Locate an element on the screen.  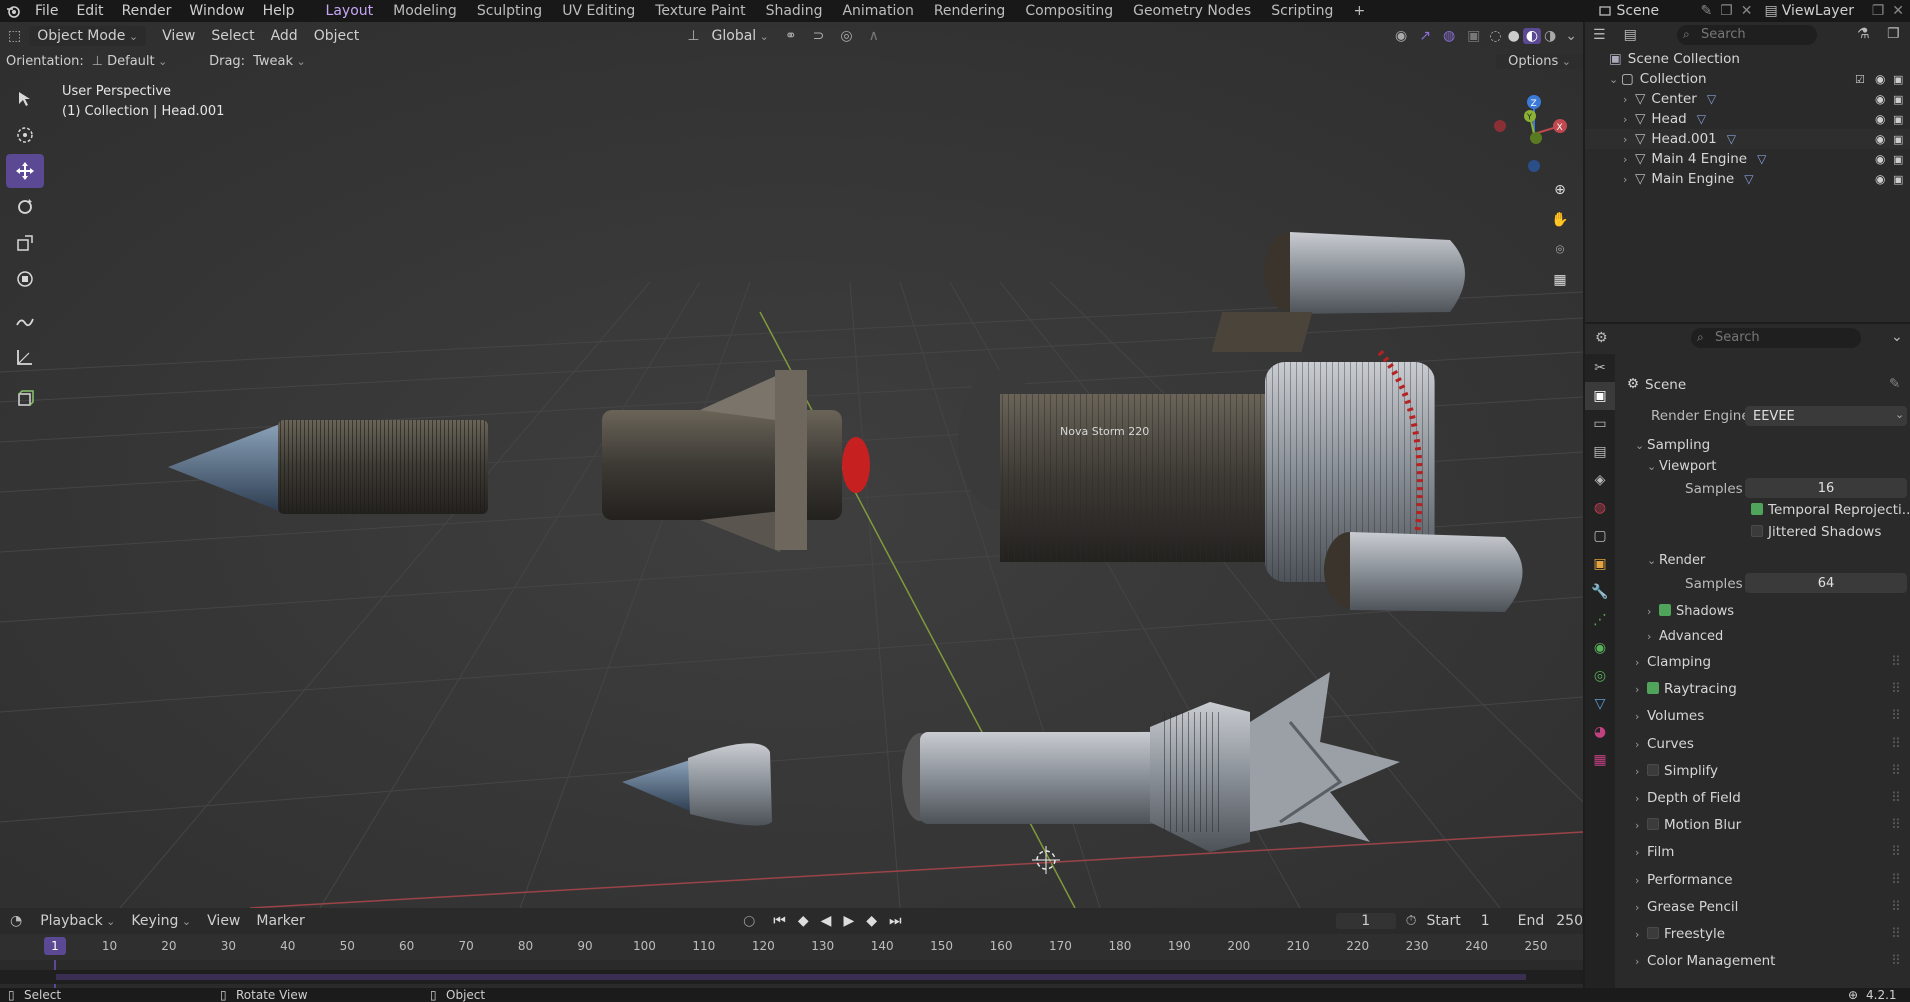
menu-marker: Marker is located at coordinates (280, 921).